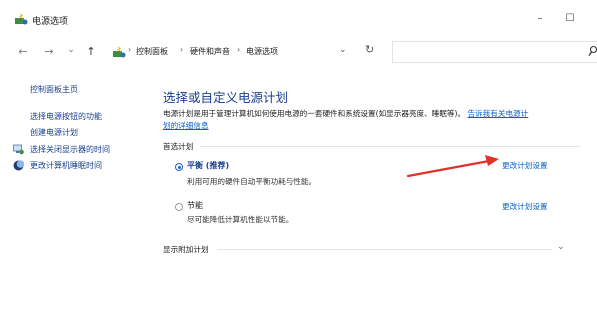  What do you see at coordinates (561, 247) in the screenshot?
I see `chevron-down-icon: ⌄` at bounding box center [561, 247].